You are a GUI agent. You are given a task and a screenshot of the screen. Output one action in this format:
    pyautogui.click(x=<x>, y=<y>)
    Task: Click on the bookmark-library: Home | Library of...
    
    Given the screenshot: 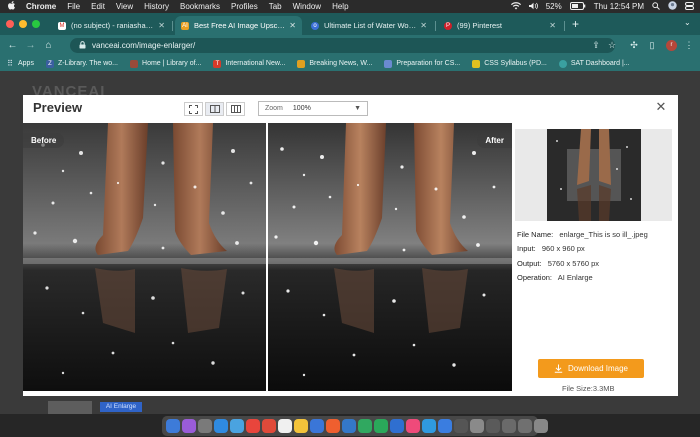 What is the action you would take?
    pyautogui.click(x=166, y=63)
    